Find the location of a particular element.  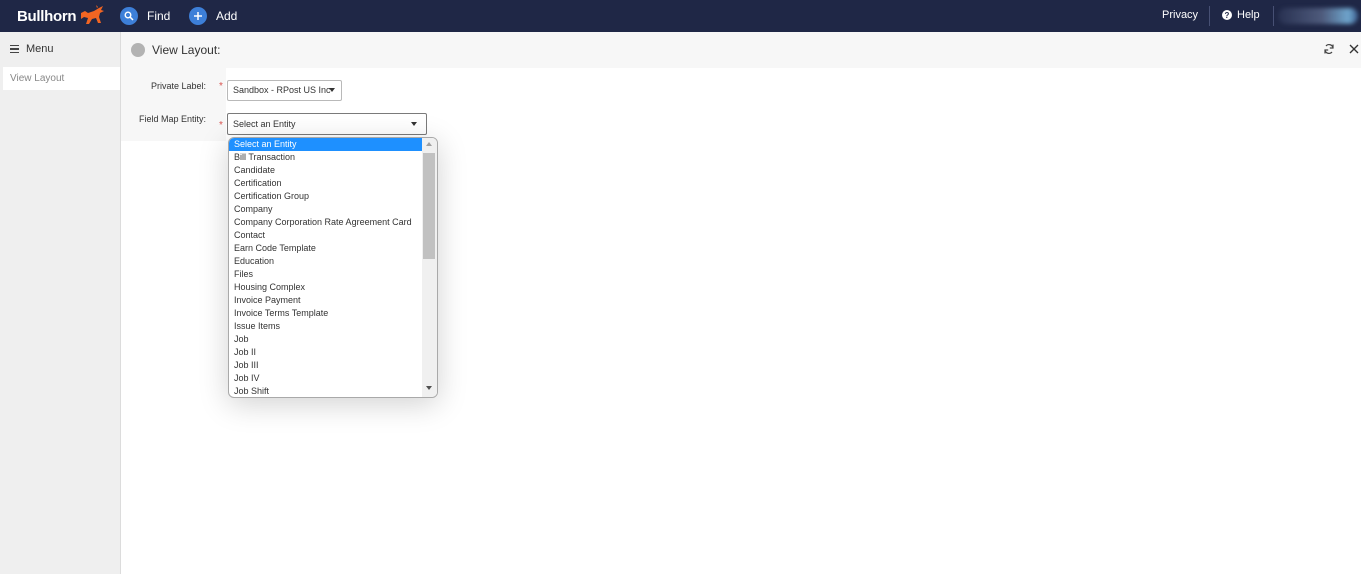

dropdown-option: Education is located at coordinates (325, 261).